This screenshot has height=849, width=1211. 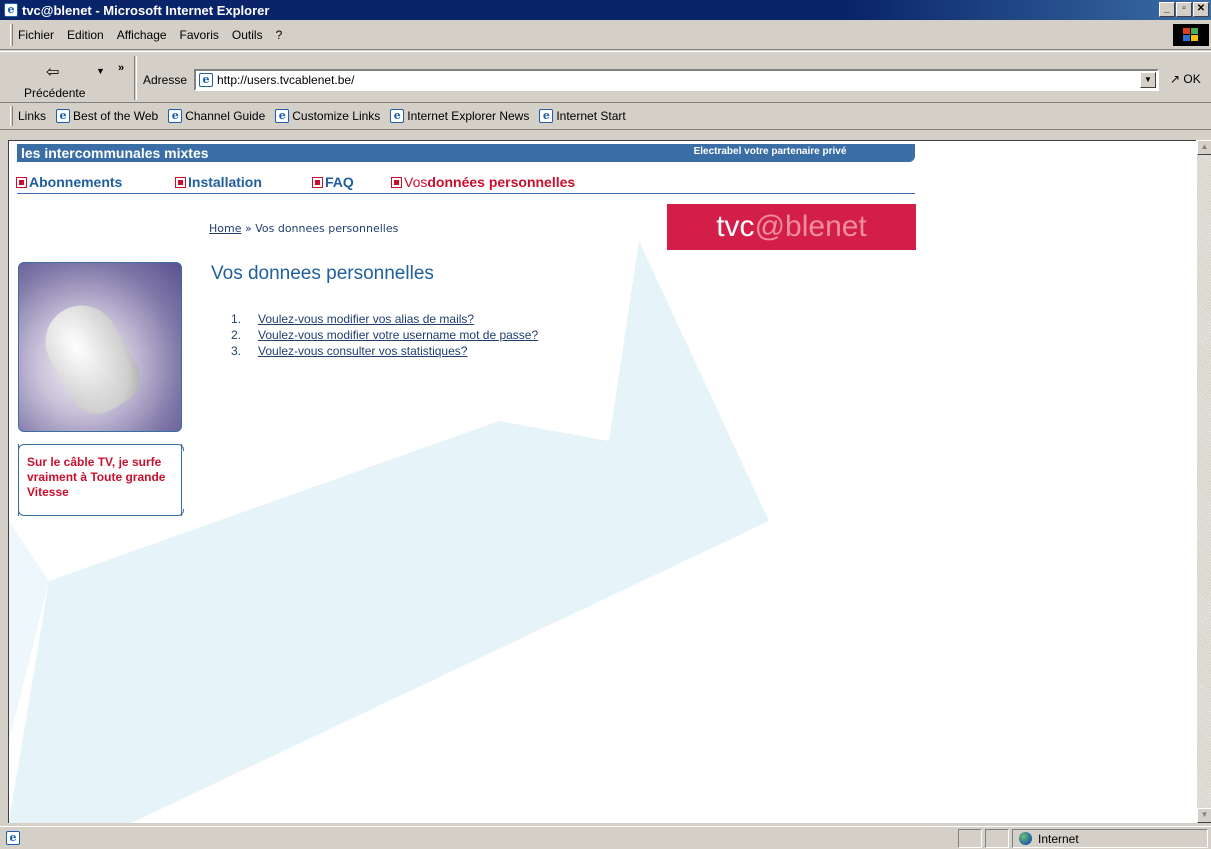 What do you see at coordinates (53, 72) in the screenshot?
I see `back-arrow-icon: ⇦` at bounding box center [53, 72].